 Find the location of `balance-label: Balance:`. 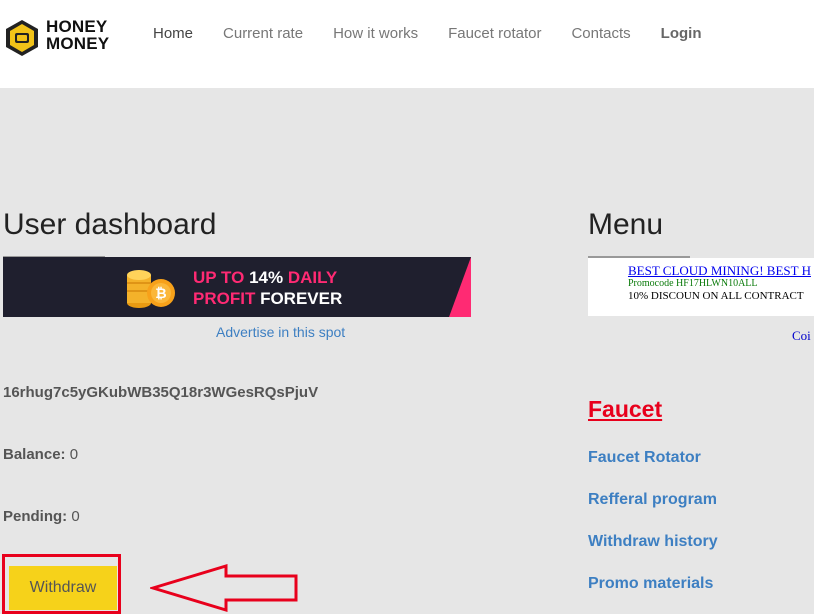

balance-label: Balance: is located at coordinates (34, 454).